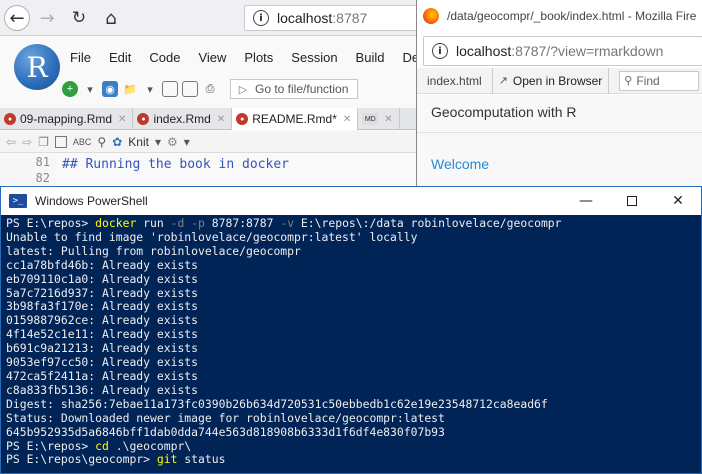  Describe the element at coordinates (47, 18) in the screenshot. I see `forward-button: →` at that location.